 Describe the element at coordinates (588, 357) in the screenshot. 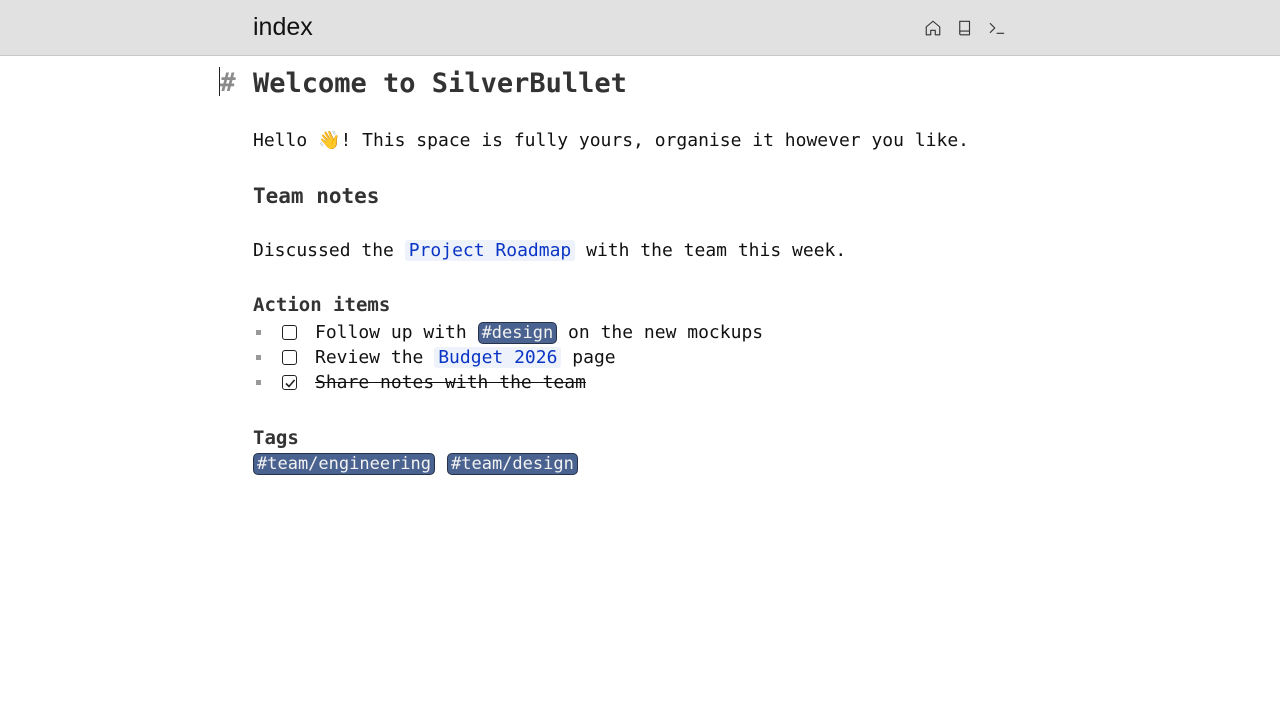

I see `task-text: page` at that location.